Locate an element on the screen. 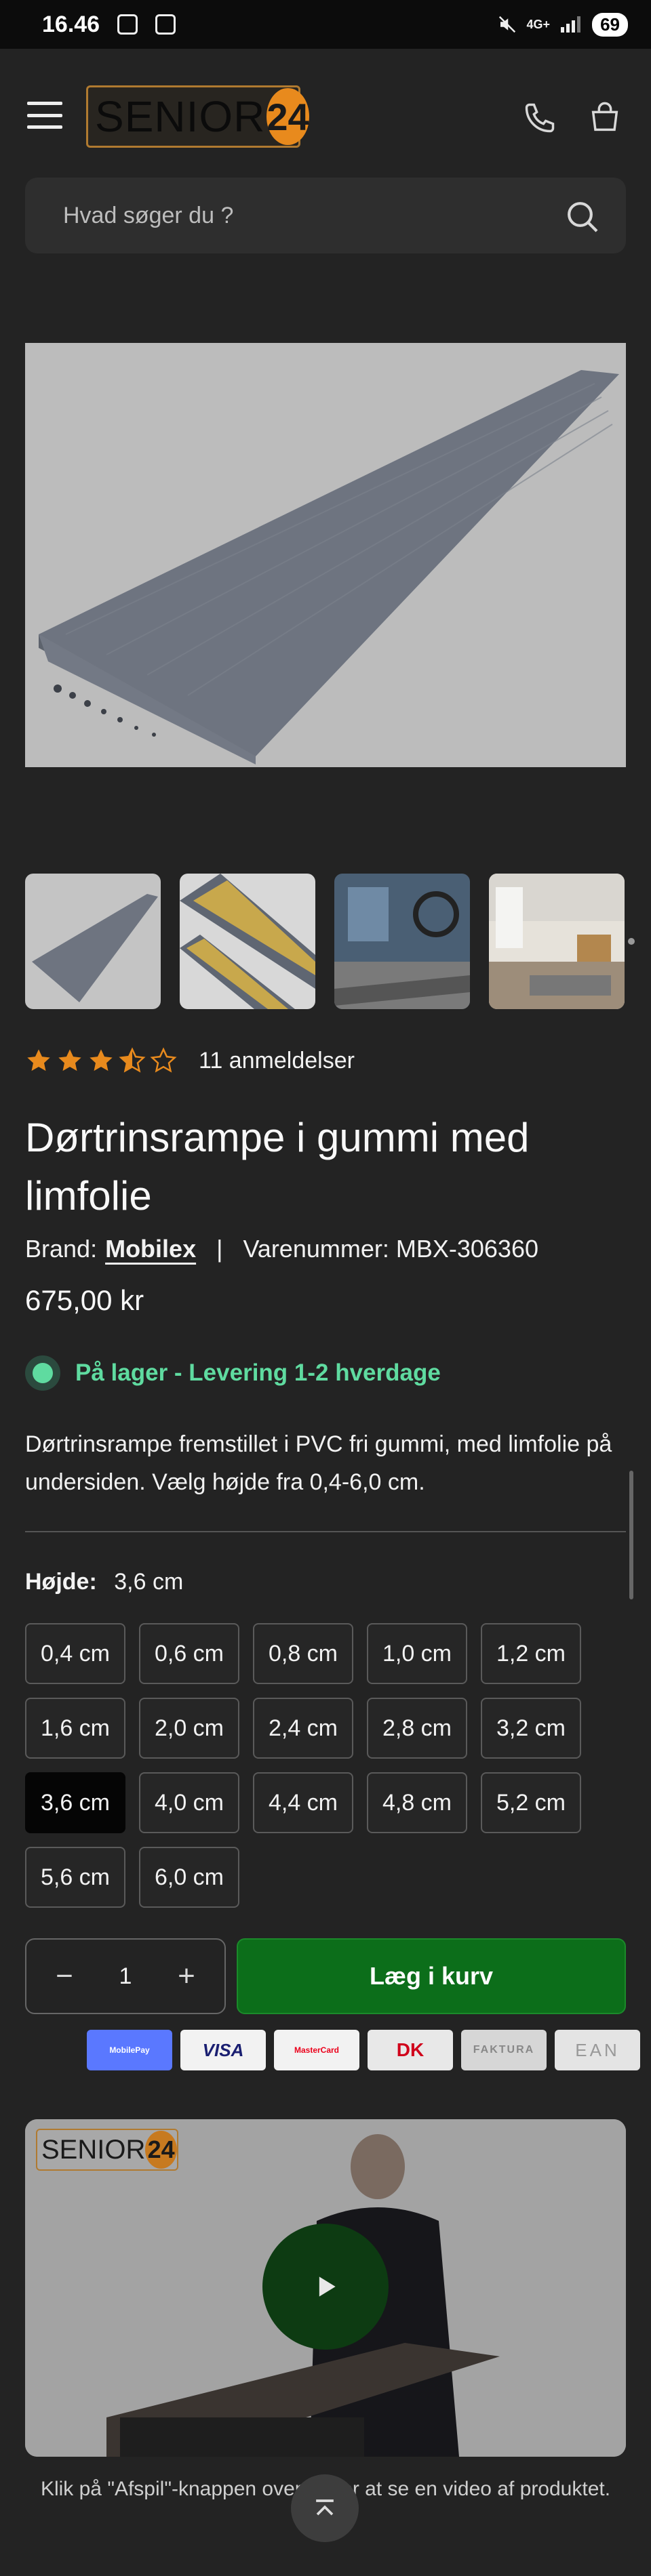  height-option: 4,0 cm is located at coordinates (189, 1803).